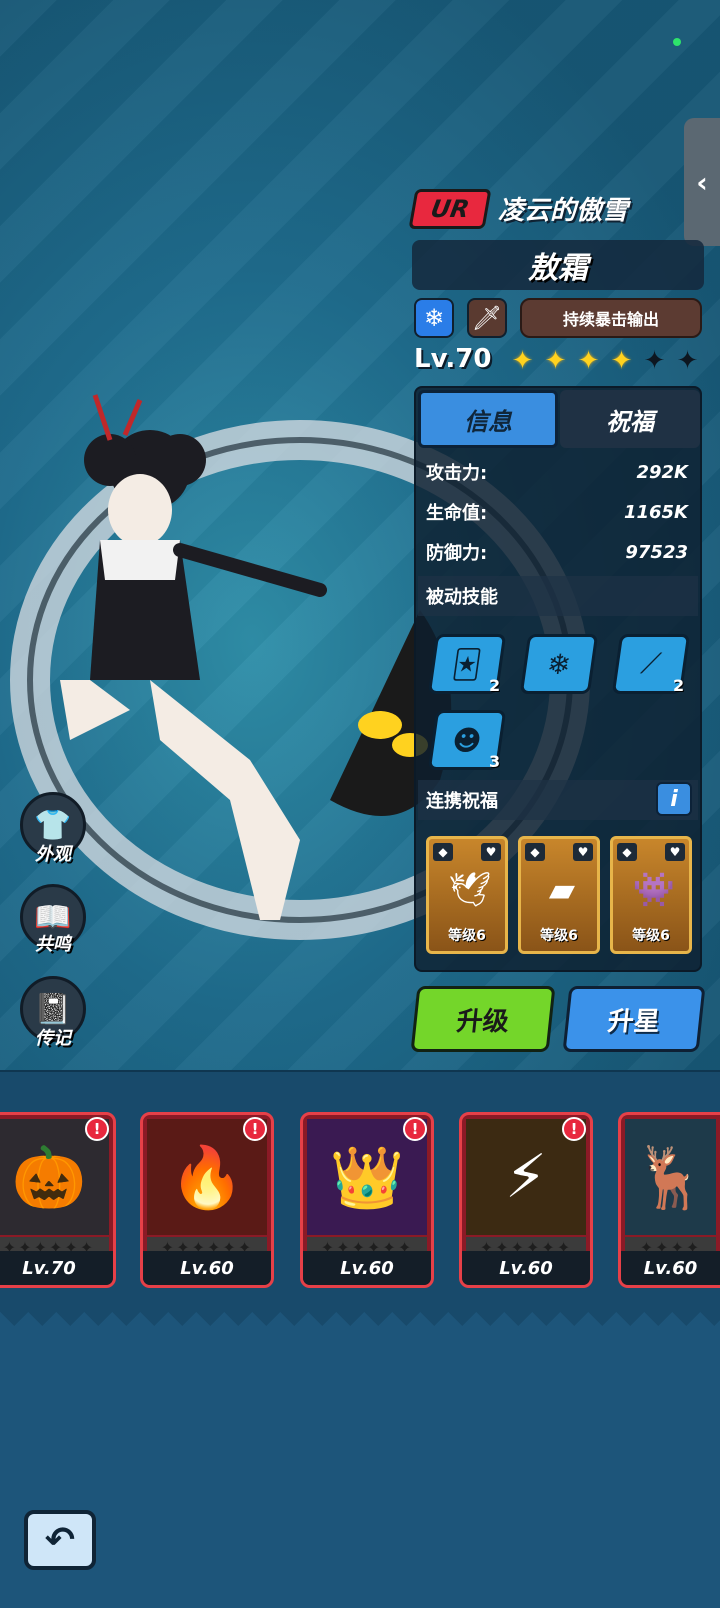  Describe the element at coordinates (634, 1019) in the screenshot. I see `star-up-button: 升星` at that location.